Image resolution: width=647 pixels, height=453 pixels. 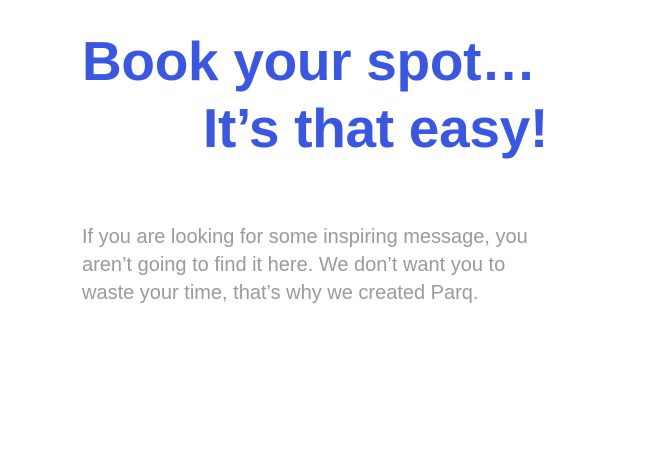 What do you see at coordinates (375, 128) in the screenshot?
I see `headline-line-2: It’s that easy!` at bounding box center [375, 128].